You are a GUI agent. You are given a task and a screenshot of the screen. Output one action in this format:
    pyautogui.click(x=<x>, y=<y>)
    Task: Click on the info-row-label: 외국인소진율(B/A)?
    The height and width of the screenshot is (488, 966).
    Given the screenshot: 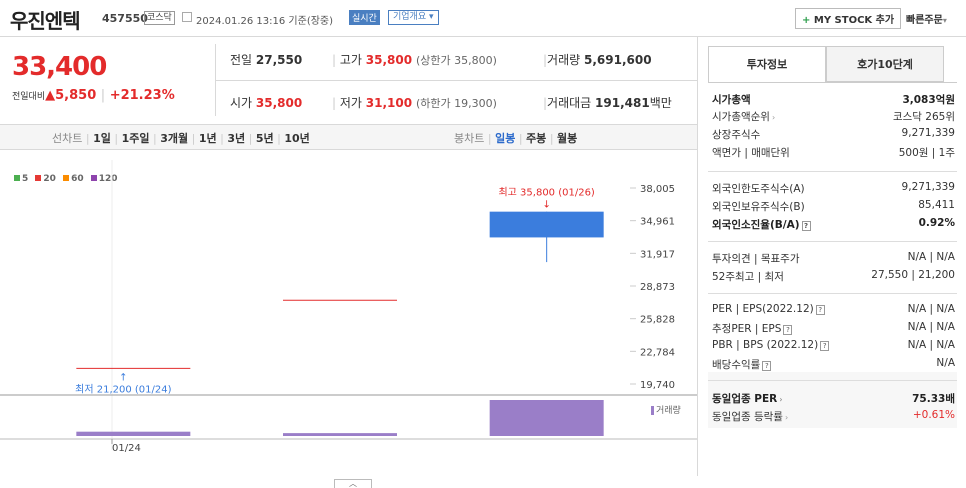 What is the action you would take?
    pyautogui.click(x=761, y=224)
    